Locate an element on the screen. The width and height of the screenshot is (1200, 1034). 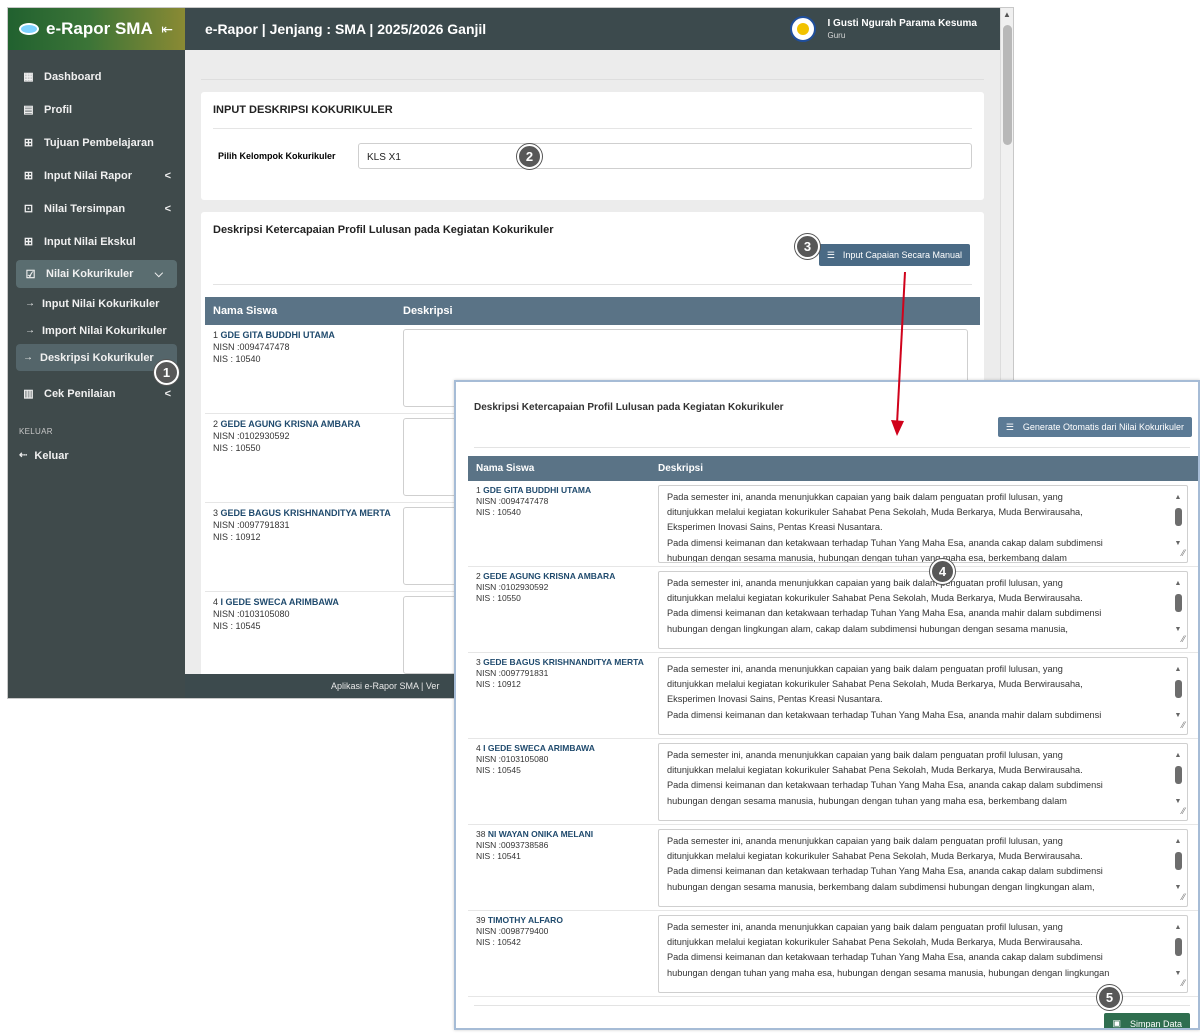
step-marker: 4 is located at coordinates (942, 571).